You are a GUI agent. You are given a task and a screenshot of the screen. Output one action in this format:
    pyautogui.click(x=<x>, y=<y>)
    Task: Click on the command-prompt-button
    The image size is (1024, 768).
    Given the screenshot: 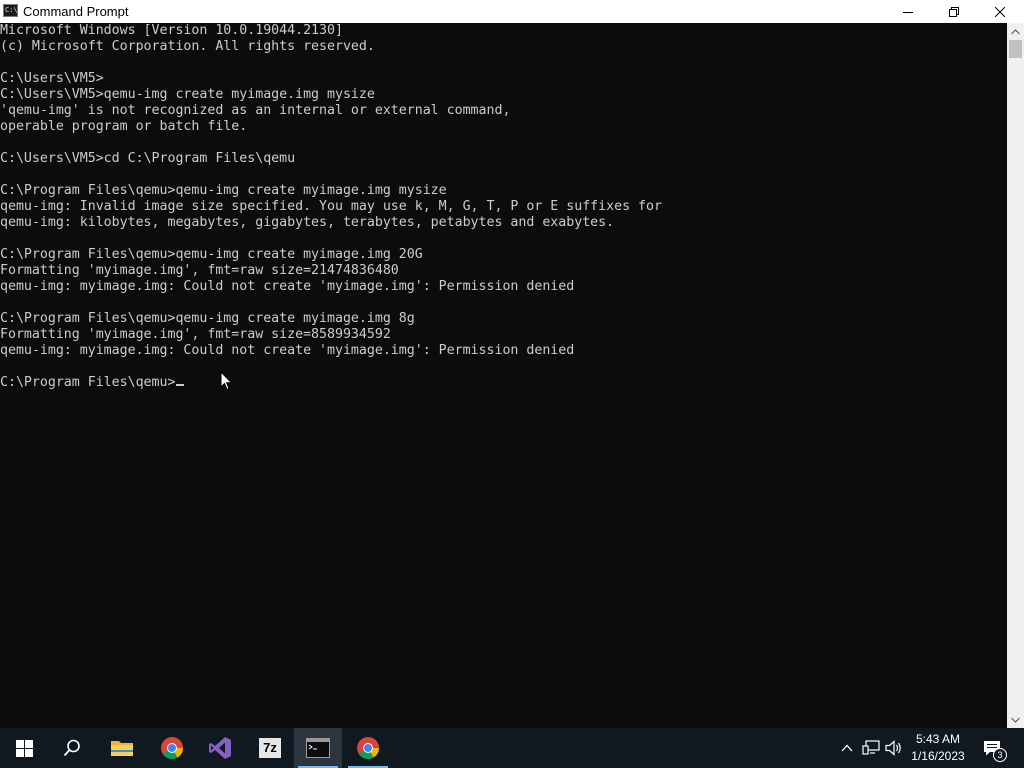 What is the action you would take?
    pyautogui.click(x=318, y=748)
    